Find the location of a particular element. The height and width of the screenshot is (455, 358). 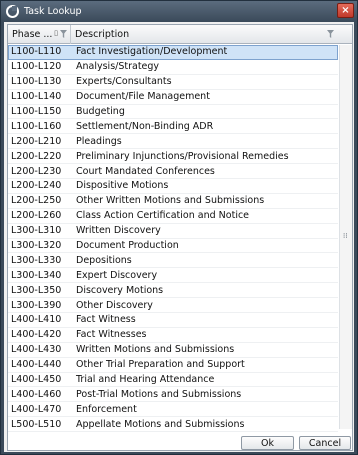

description-cell: Expert Discovery is located at coordinates (117, 275).